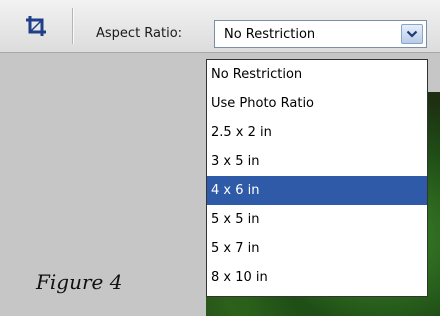  What do you see at coordinates (73, 26) in the screenshot?
I see `toolbar-separator` at bounding box center [73, 26].